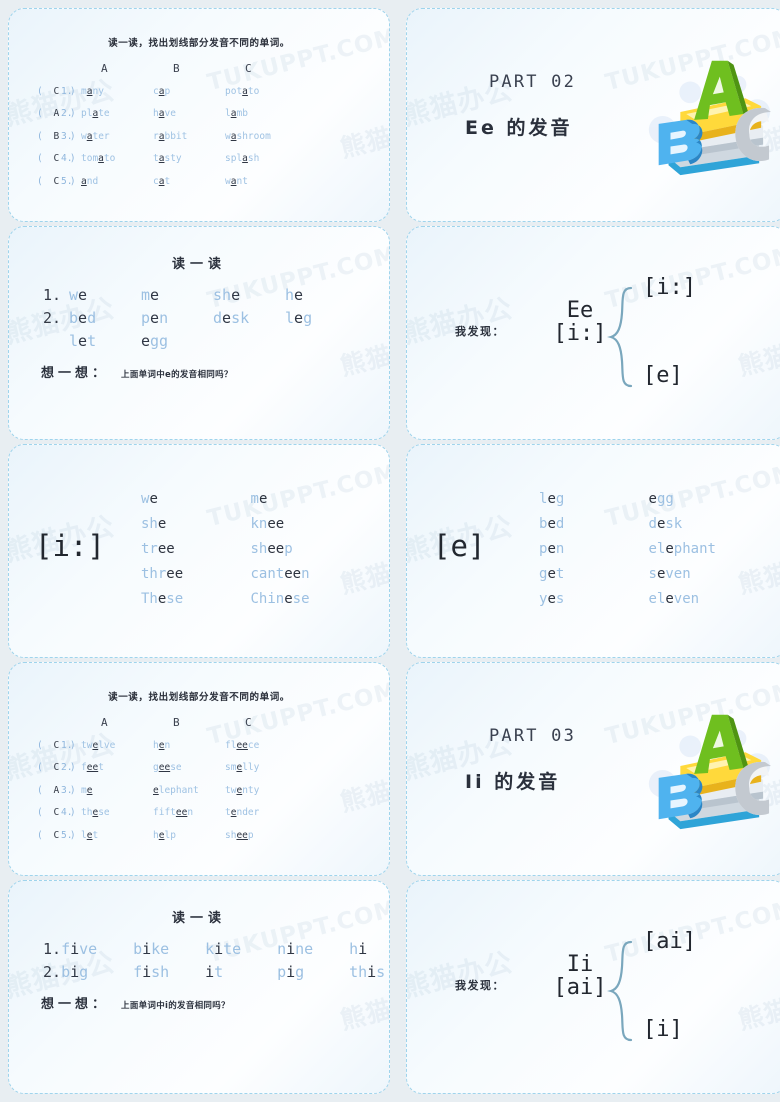  I want to click on option-c: fleece, so click(261, 745).